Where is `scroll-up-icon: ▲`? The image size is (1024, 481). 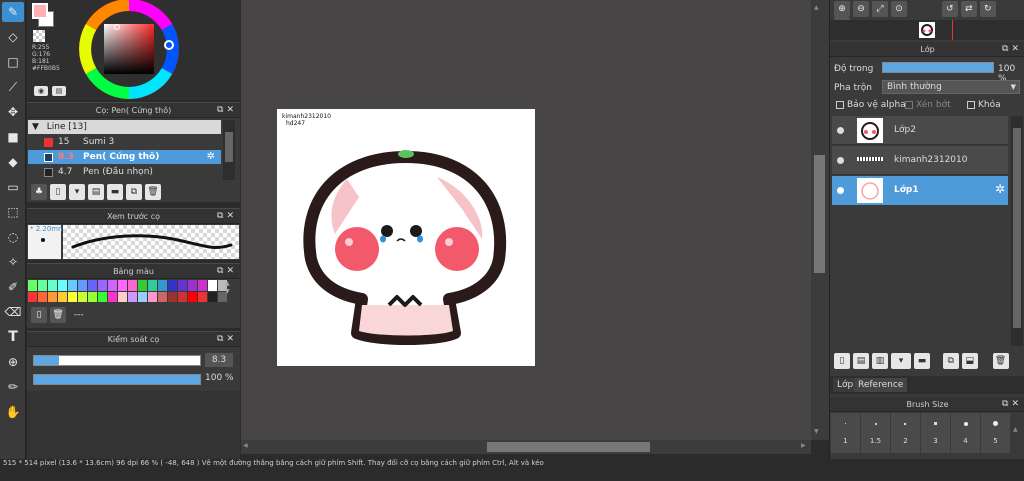
scroll-up-icon: ▲ is located at coordinates (816, 7).